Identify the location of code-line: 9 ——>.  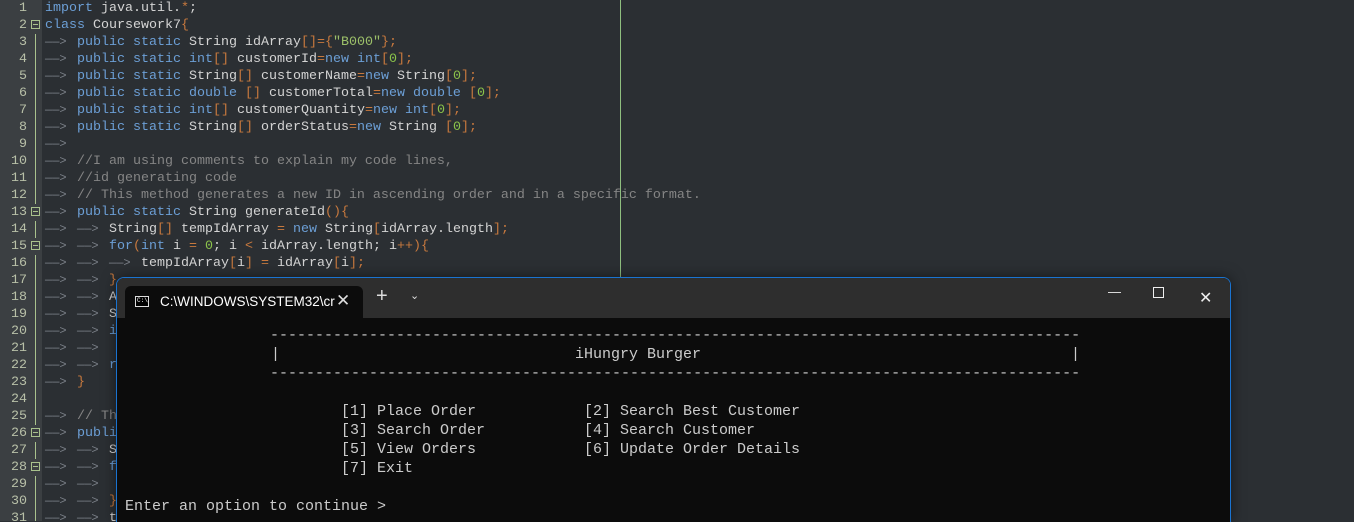
(677, 144).